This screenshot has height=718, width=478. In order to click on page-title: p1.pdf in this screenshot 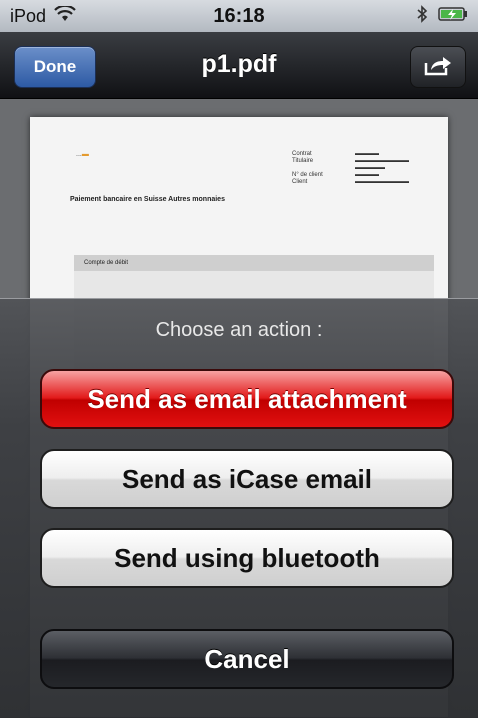, I will do `click(239, 64)`.